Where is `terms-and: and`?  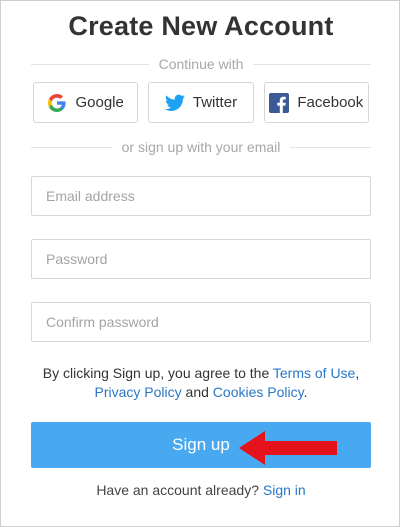 terms-and: and is located at coordinates (197, 392).